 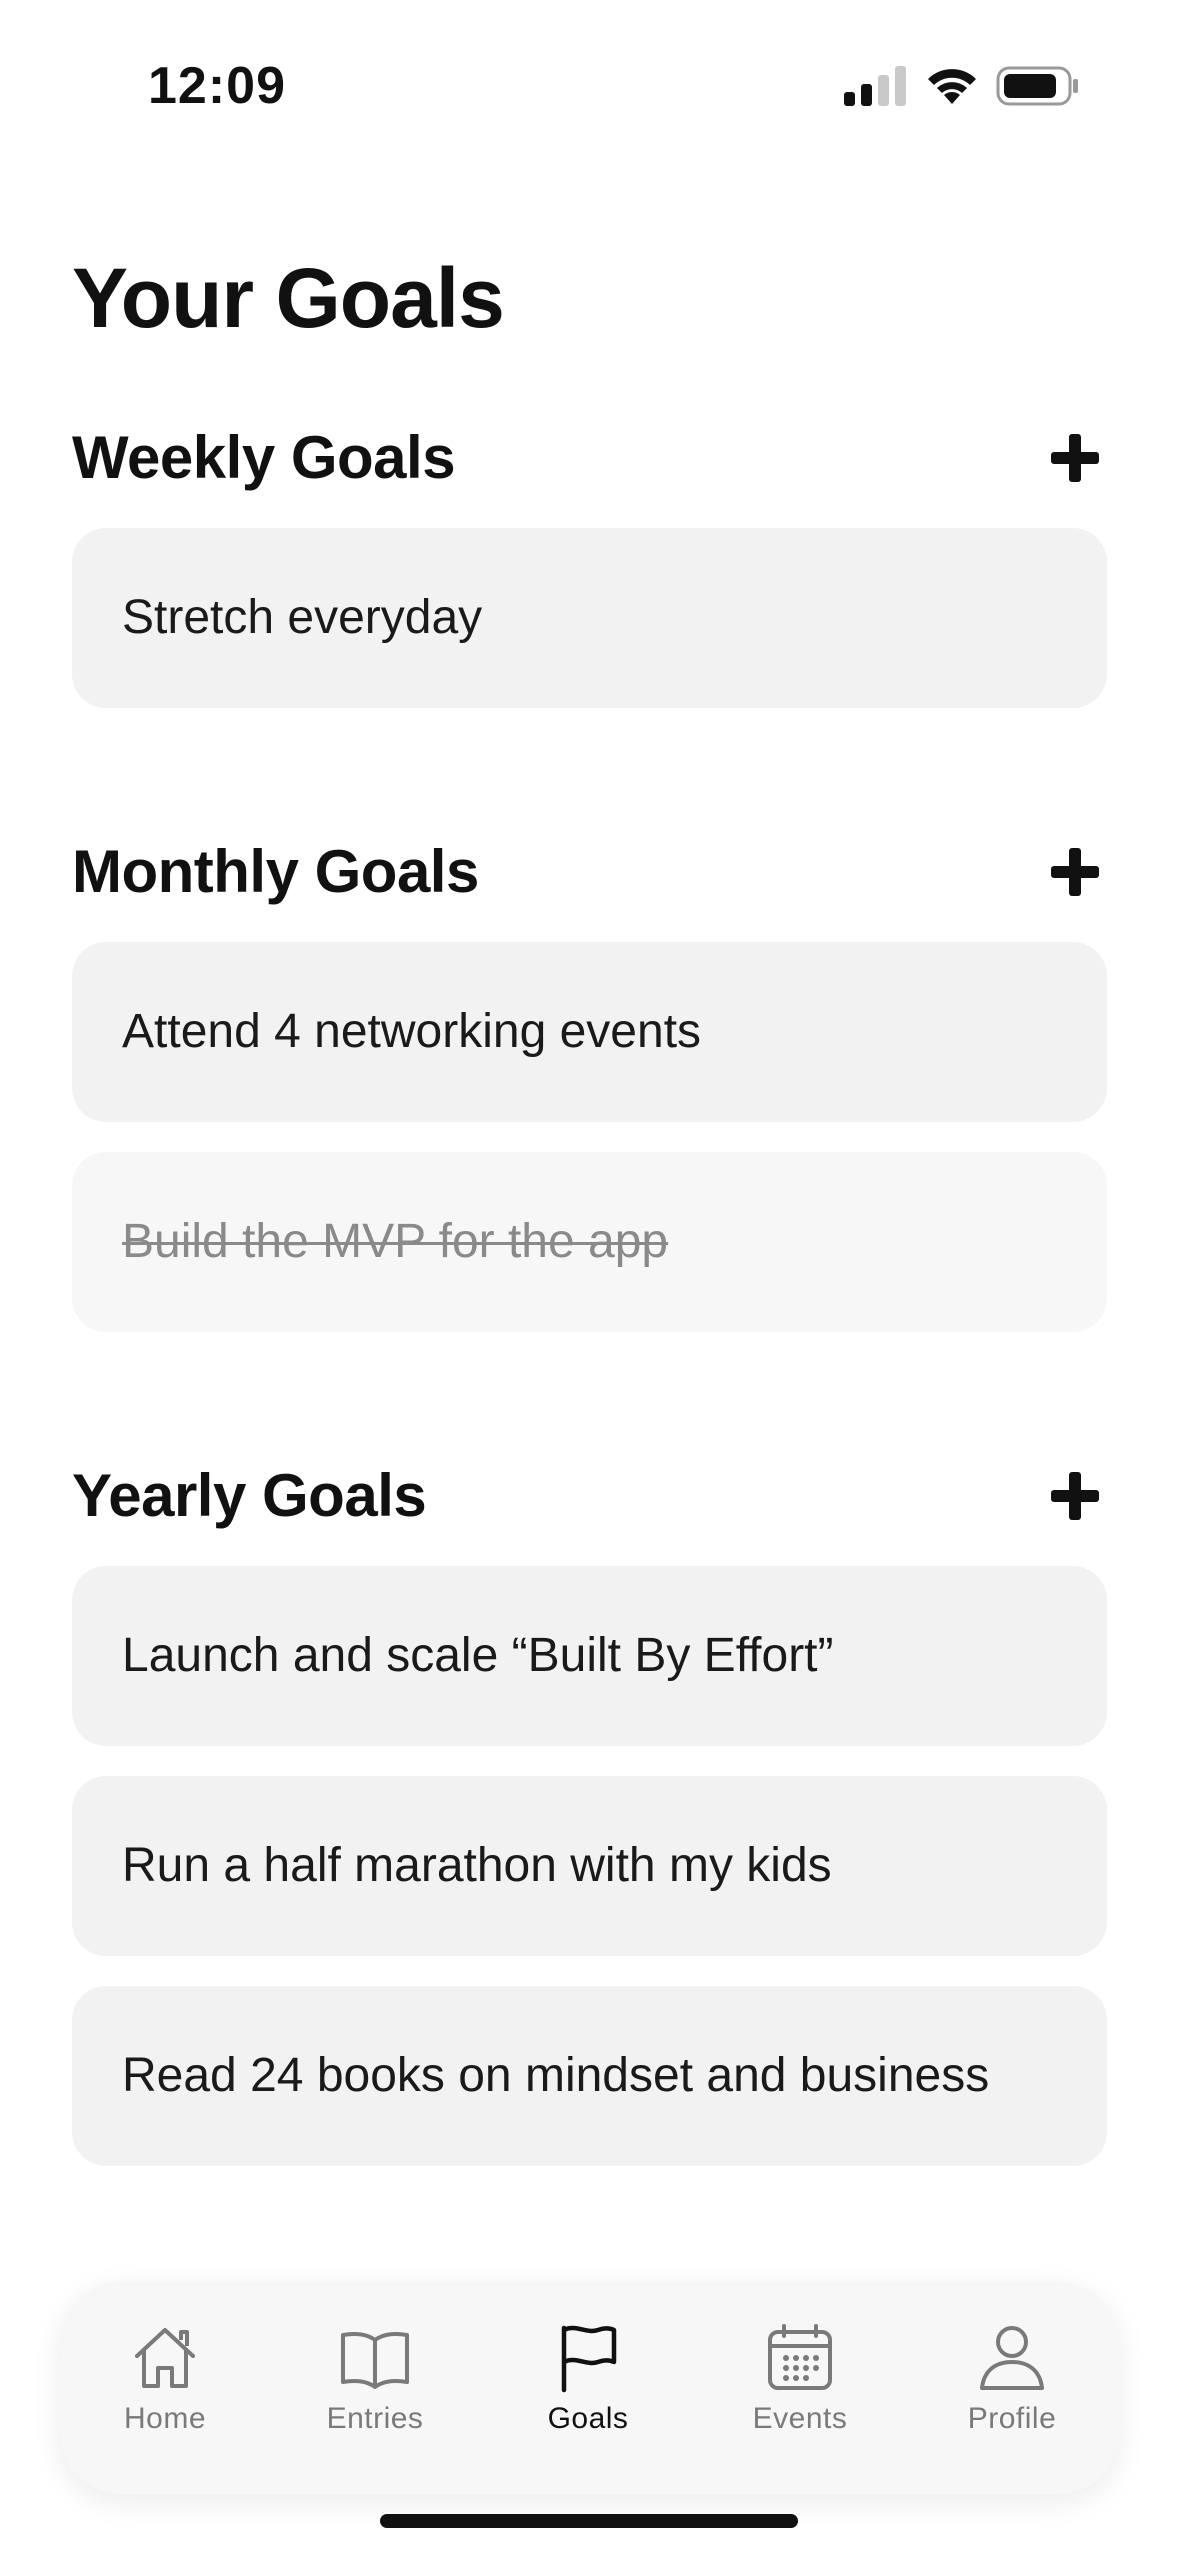 I want to click on section-header: Monthly Goals, so click(x=589, y=872).